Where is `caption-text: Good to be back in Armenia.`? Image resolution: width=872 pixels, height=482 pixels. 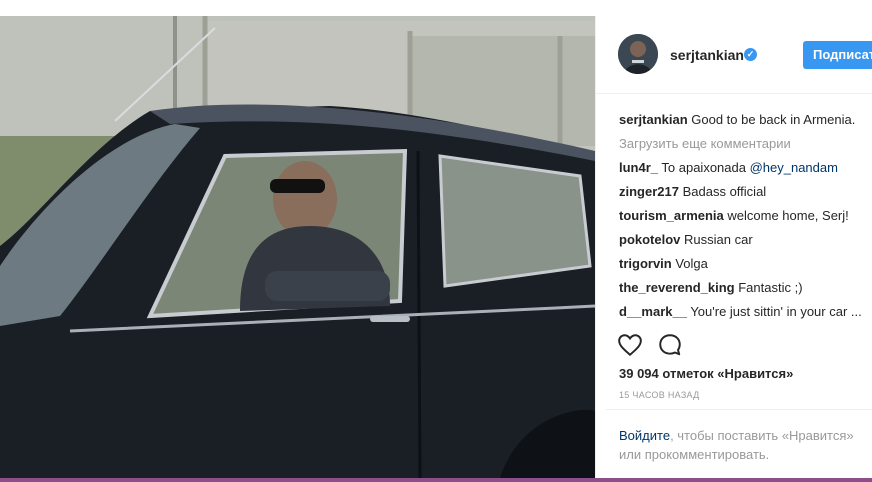 caption-text: Good to be back in Armenia. is located at coordinates (771, 119).